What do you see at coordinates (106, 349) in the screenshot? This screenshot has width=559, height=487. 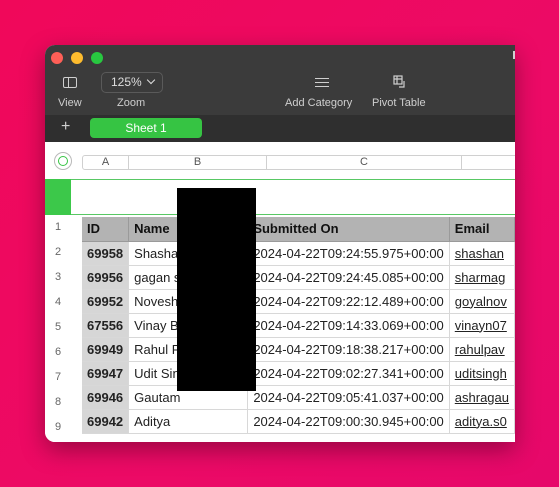 I see `id-cell: 69949` at bounding box center [106, 349].